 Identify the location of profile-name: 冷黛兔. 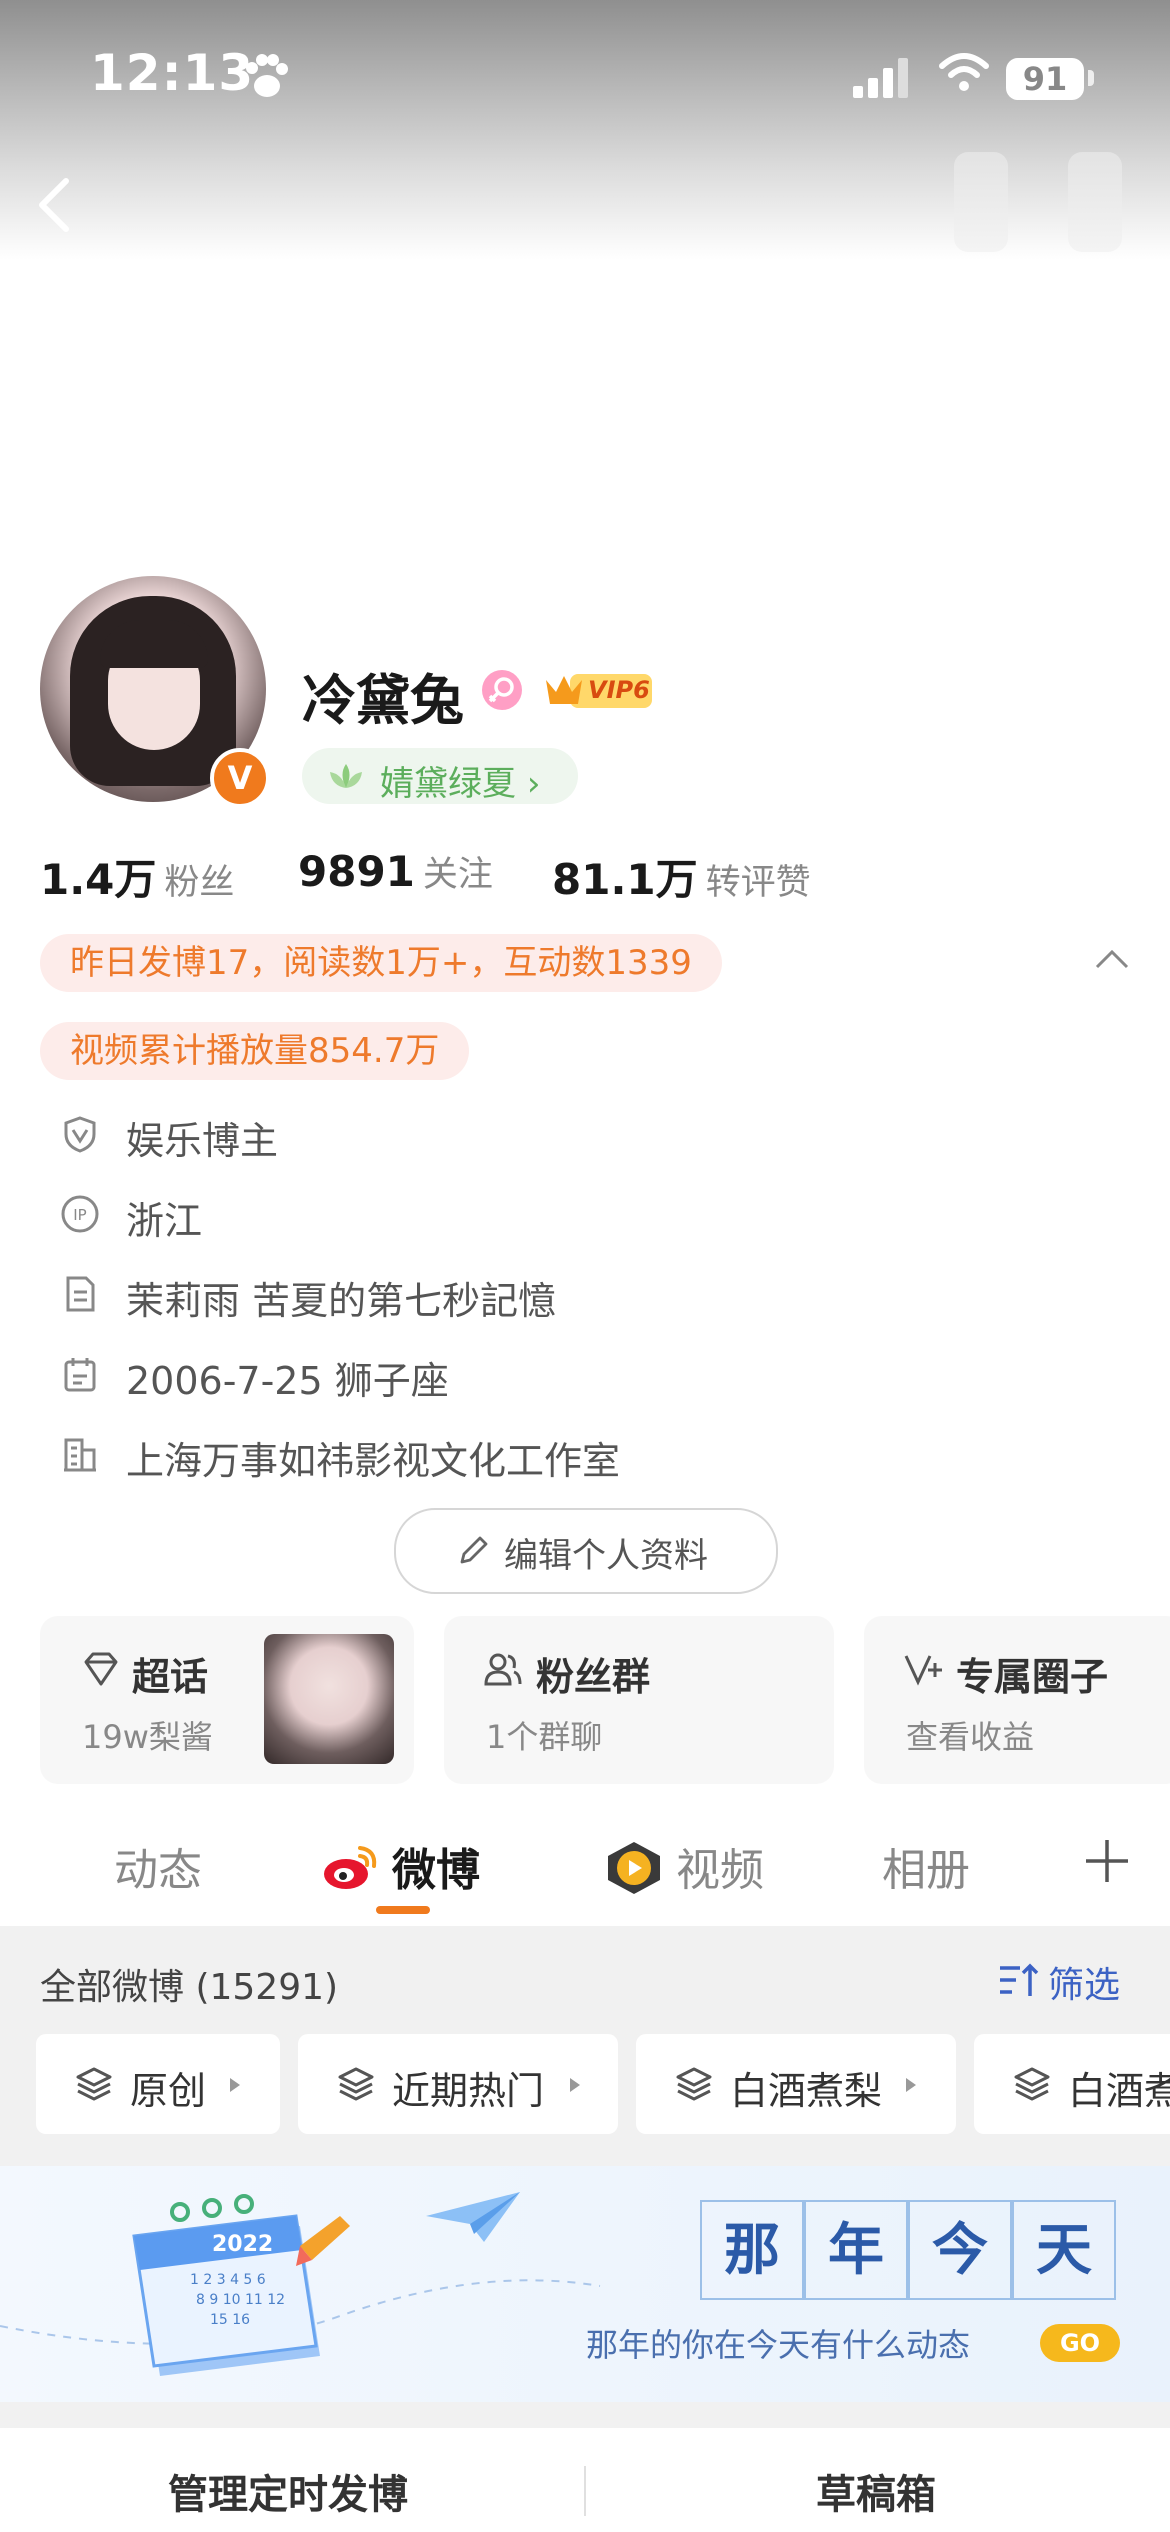
(383, 700).